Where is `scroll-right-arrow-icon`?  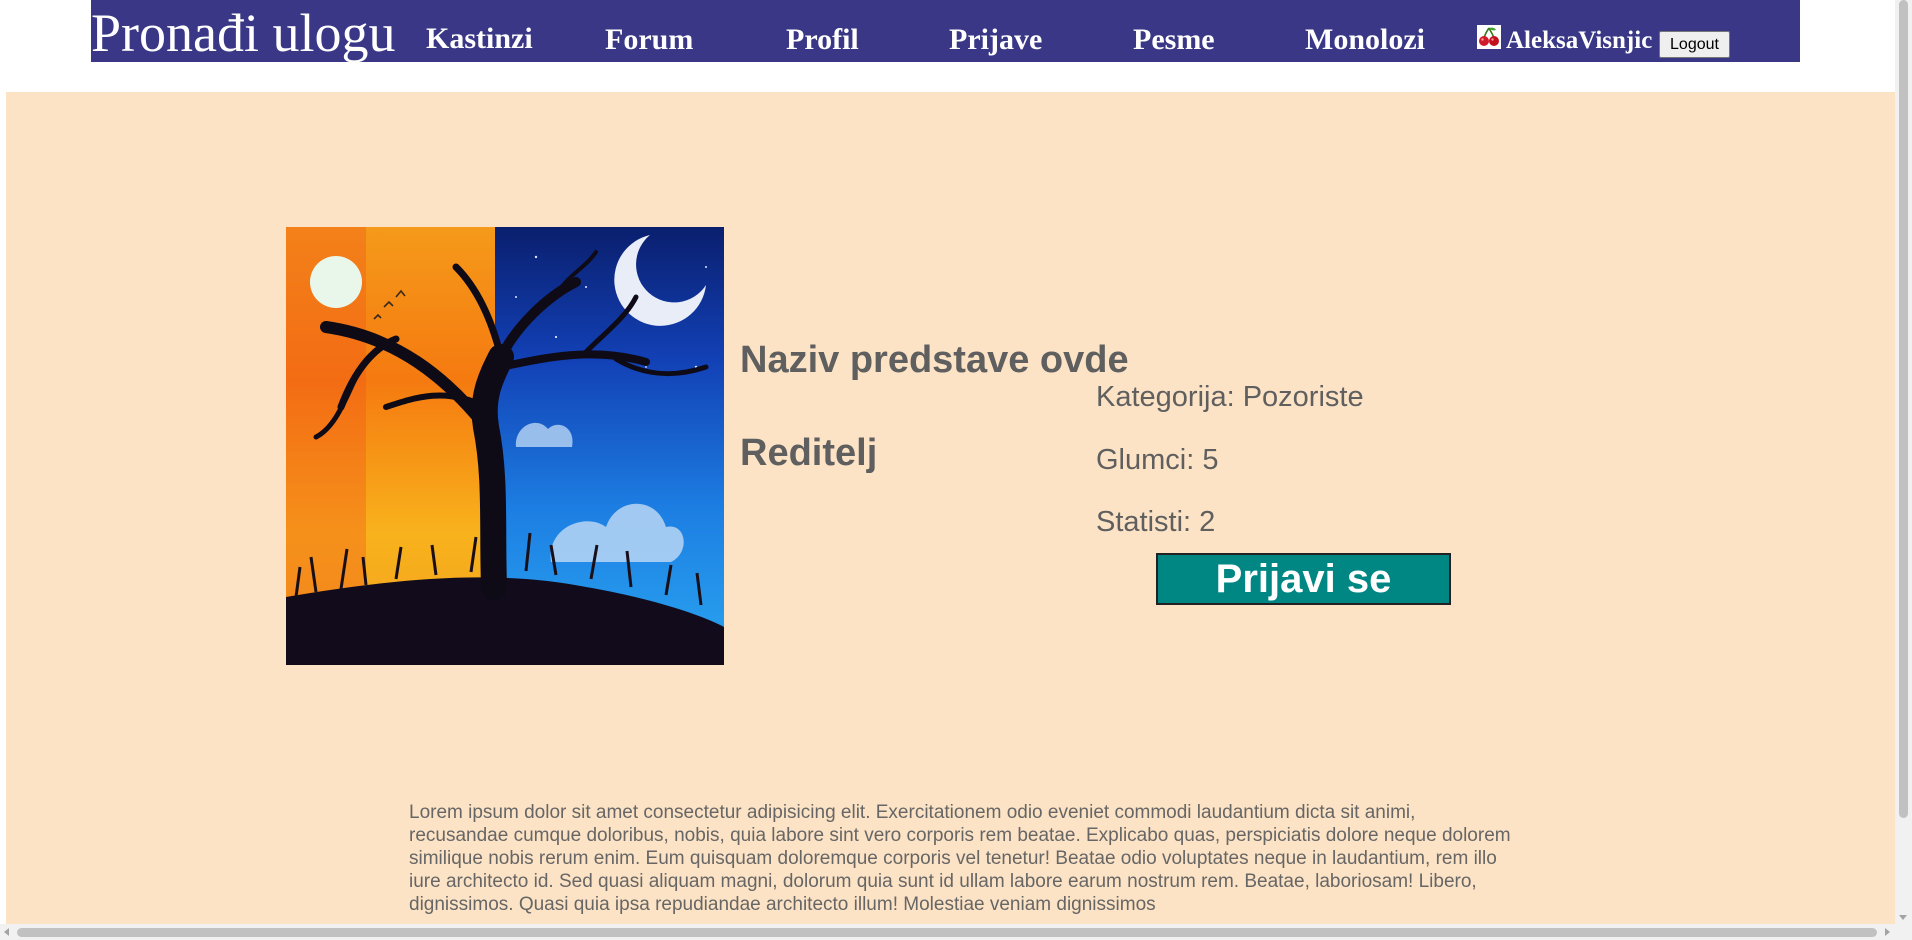 scroll-right-arrow-icon is located at coordinates (1887, 932).